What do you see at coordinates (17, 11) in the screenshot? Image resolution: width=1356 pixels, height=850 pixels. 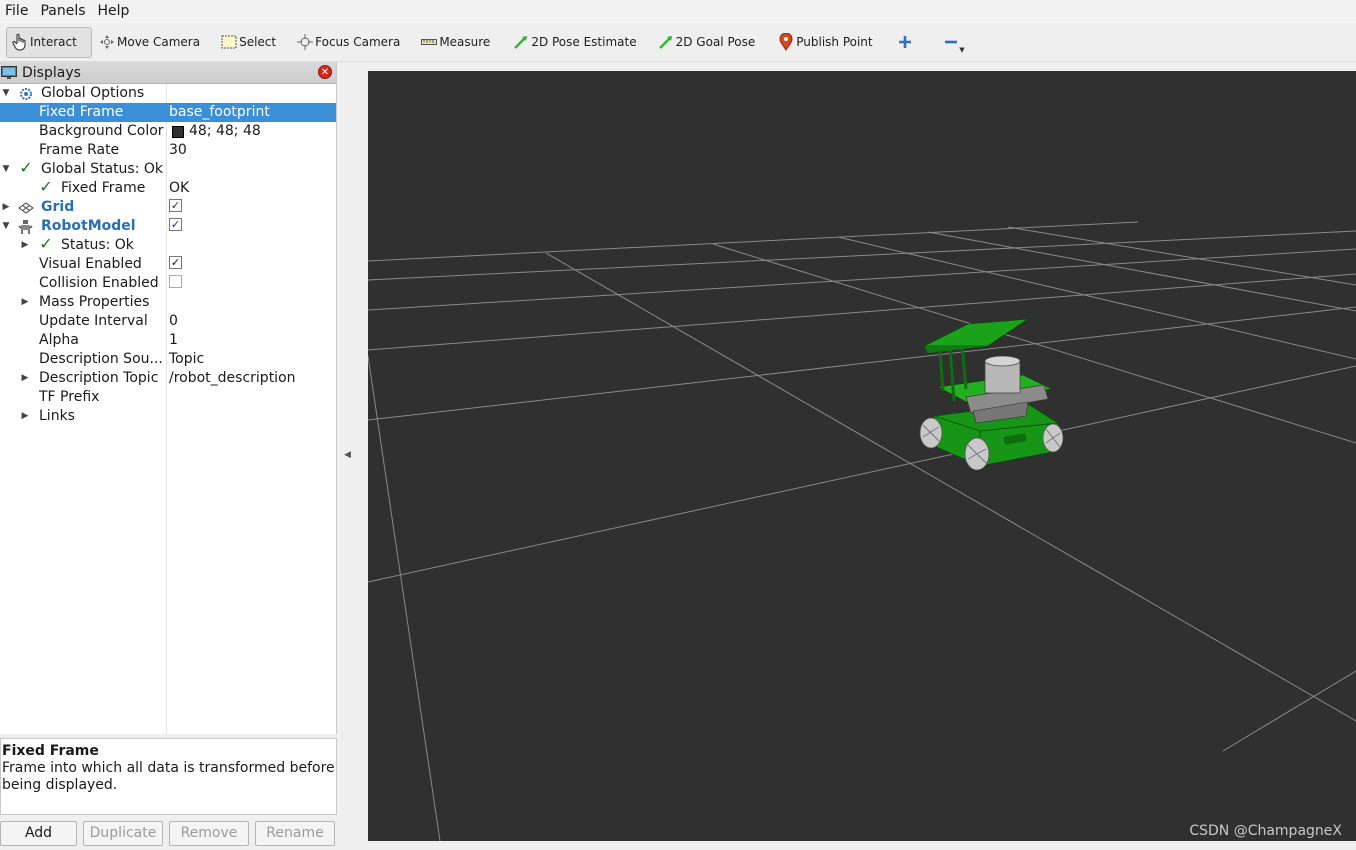 I see `menu-file: File` at bounding box center [17, 11].